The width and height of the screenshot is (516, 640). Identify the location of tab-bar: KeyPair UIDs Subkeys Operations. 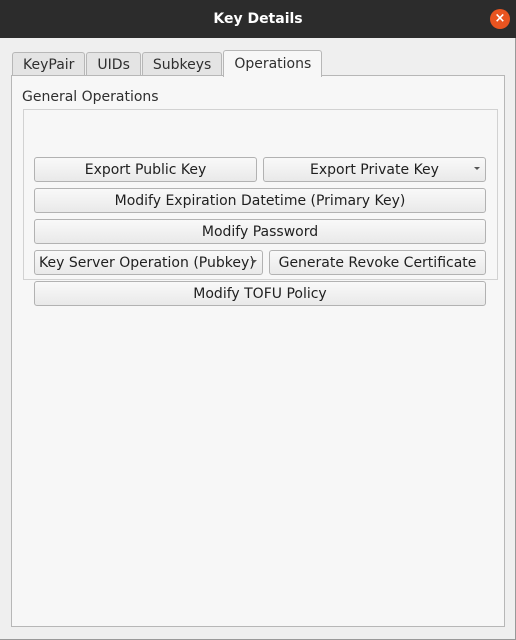
(167, 63).